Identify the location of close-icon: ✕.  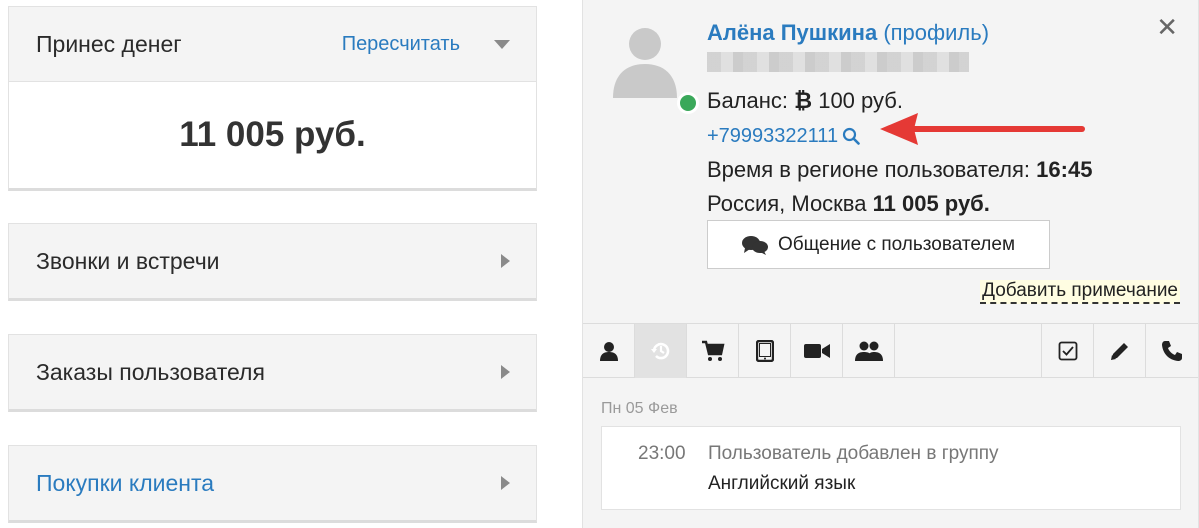
(1167, 27).